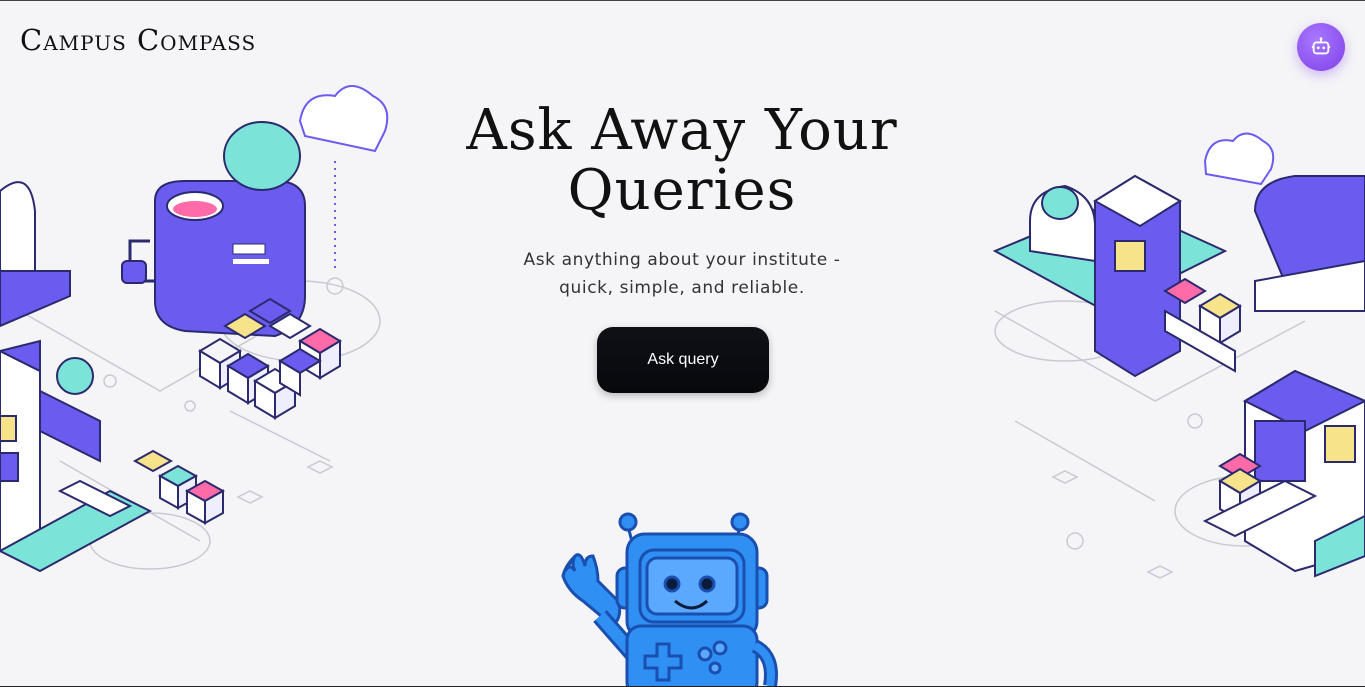  Describe the element at coordinates (682, 260) in the screenshot. I see `hero-subtitle-line-1: Ask anything about your institute -` at that location.